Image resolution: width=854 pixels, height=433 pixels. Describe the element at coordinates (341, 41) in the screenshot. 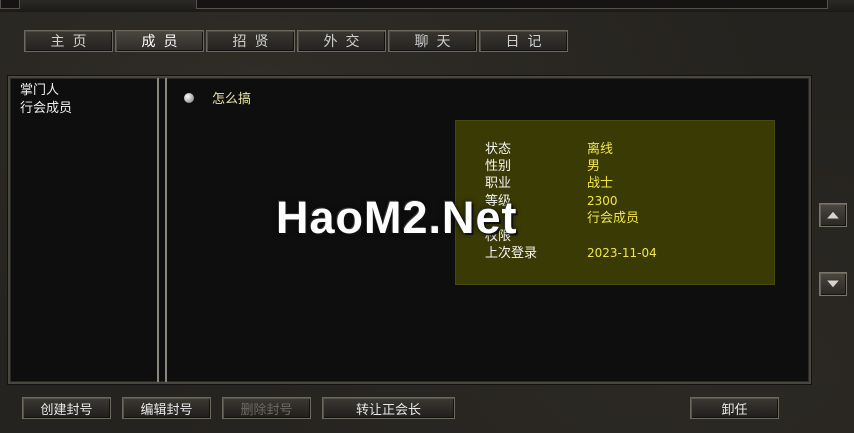

I see `tab-diplomacy: 外交` at that location.